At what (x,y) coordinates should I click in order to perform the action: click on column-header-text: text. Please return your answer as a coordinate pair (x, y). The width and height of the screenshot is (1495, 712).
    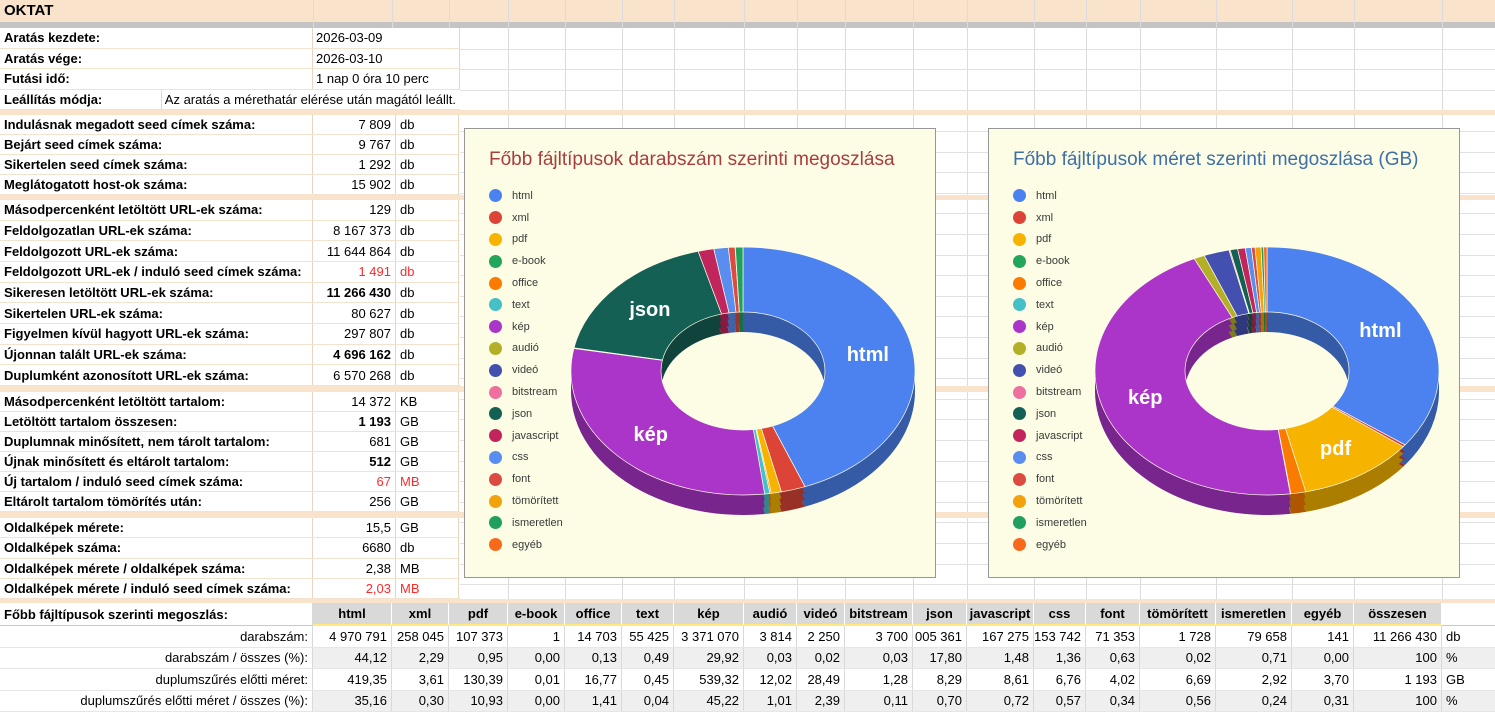
    Looking at the image, I should click on (648, 614).